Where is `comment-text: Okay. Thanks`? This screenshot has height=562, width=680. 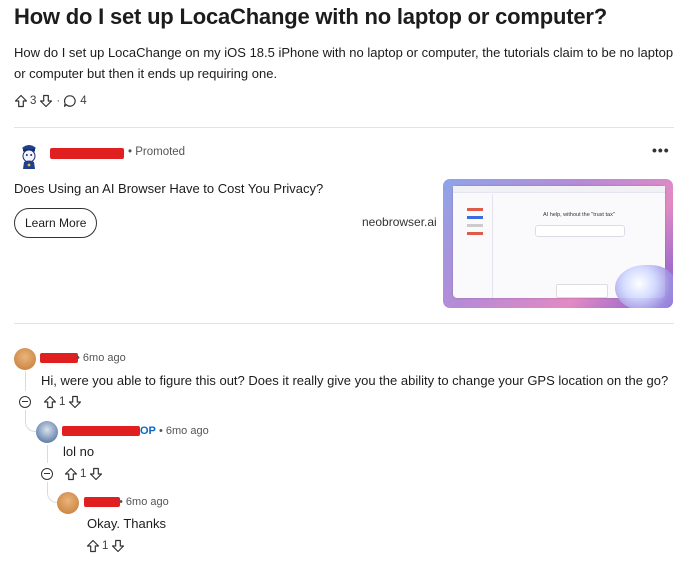
comment-text: Okay. Thanks is located at coordinates (126, 523).